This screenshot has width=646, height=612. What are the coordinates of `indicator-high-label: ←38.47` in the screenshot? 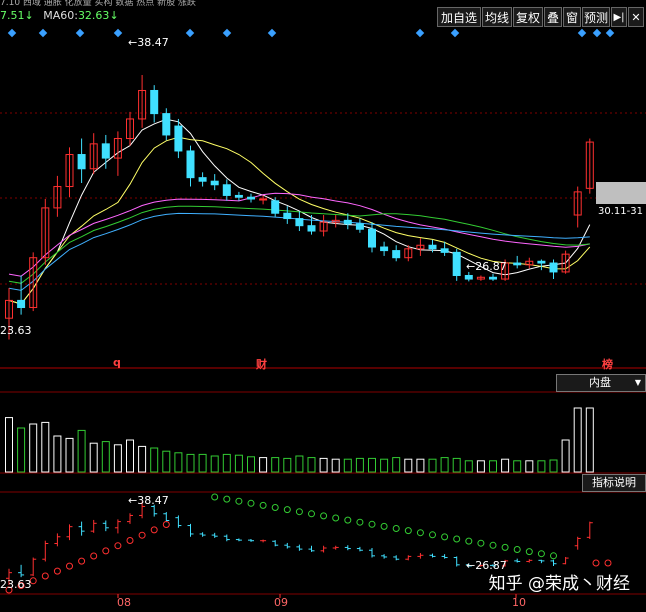 It's located at (148, 500).